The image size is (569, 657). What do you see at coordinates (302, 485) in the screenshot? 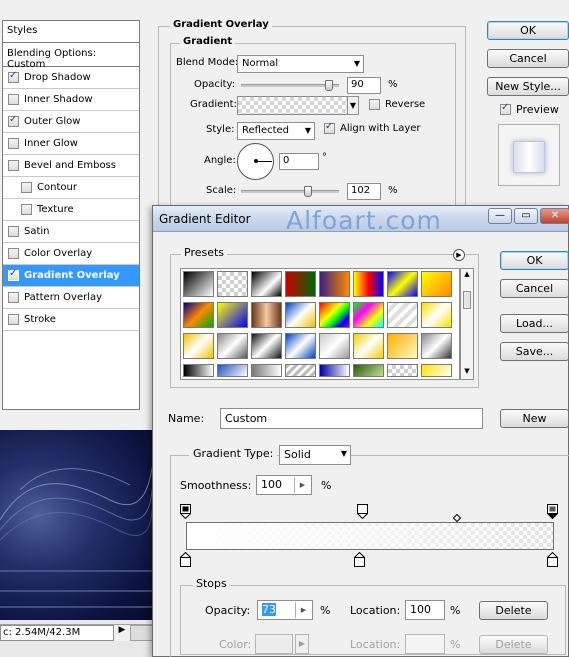
I see `smoothness-arrow-icon: ▶` at bounding box center [302, 485].